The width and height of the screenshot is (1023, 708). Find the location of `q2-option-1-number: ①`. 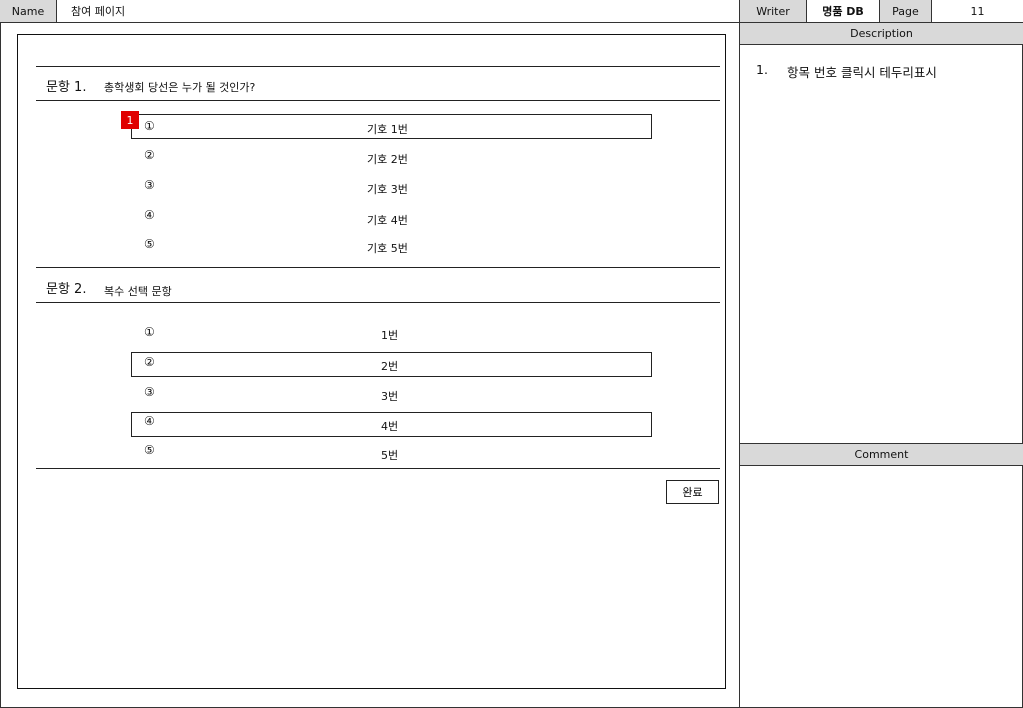

q2-option-1-number: ① is located at coordinates (149, 332).